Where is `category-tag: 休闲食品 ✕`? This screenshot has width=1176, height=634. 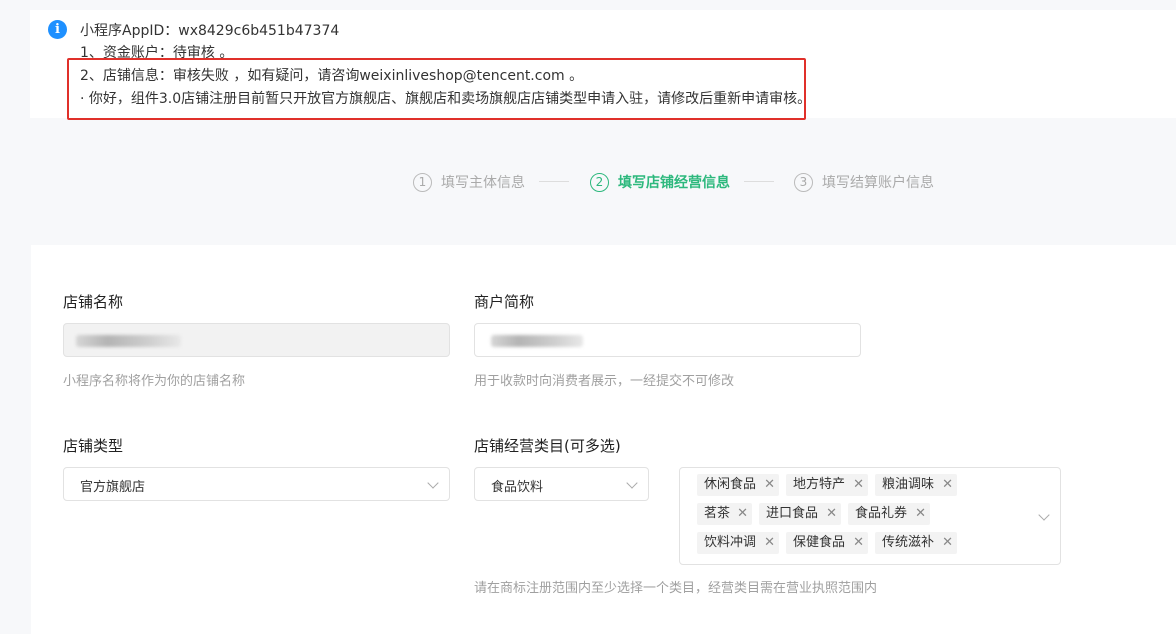 category-tag: 休闲食品 ✕ is located at coordinates (738, 485).